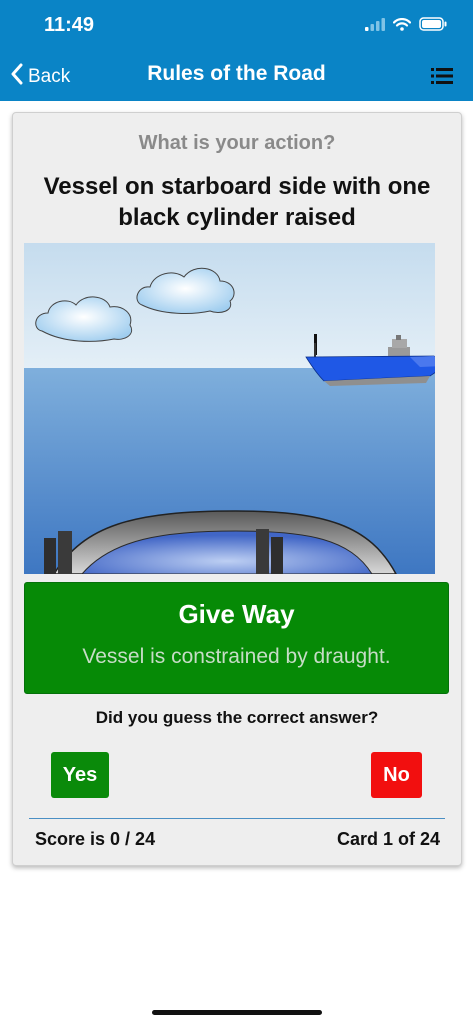 Image resolution: width=473 pixels, height=1024 pixels. What do you see at coordinates (236, 73) in the screenshot?
I see `page-title: Rules of the Road` at bounding box center [236, 73].